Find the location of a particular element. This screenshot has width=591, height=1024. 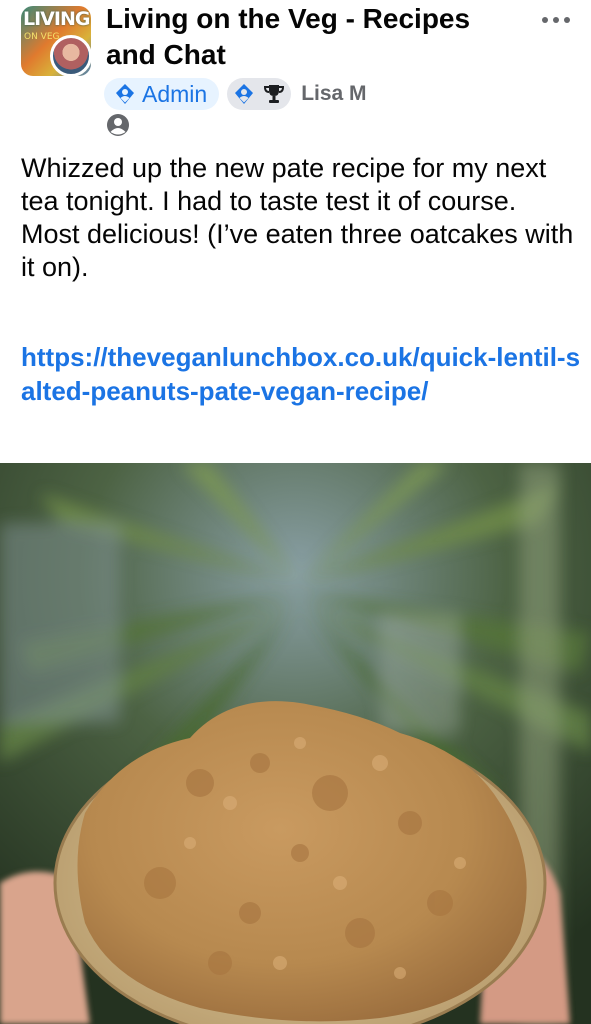

badges-group is located at coordinates (259, 94).